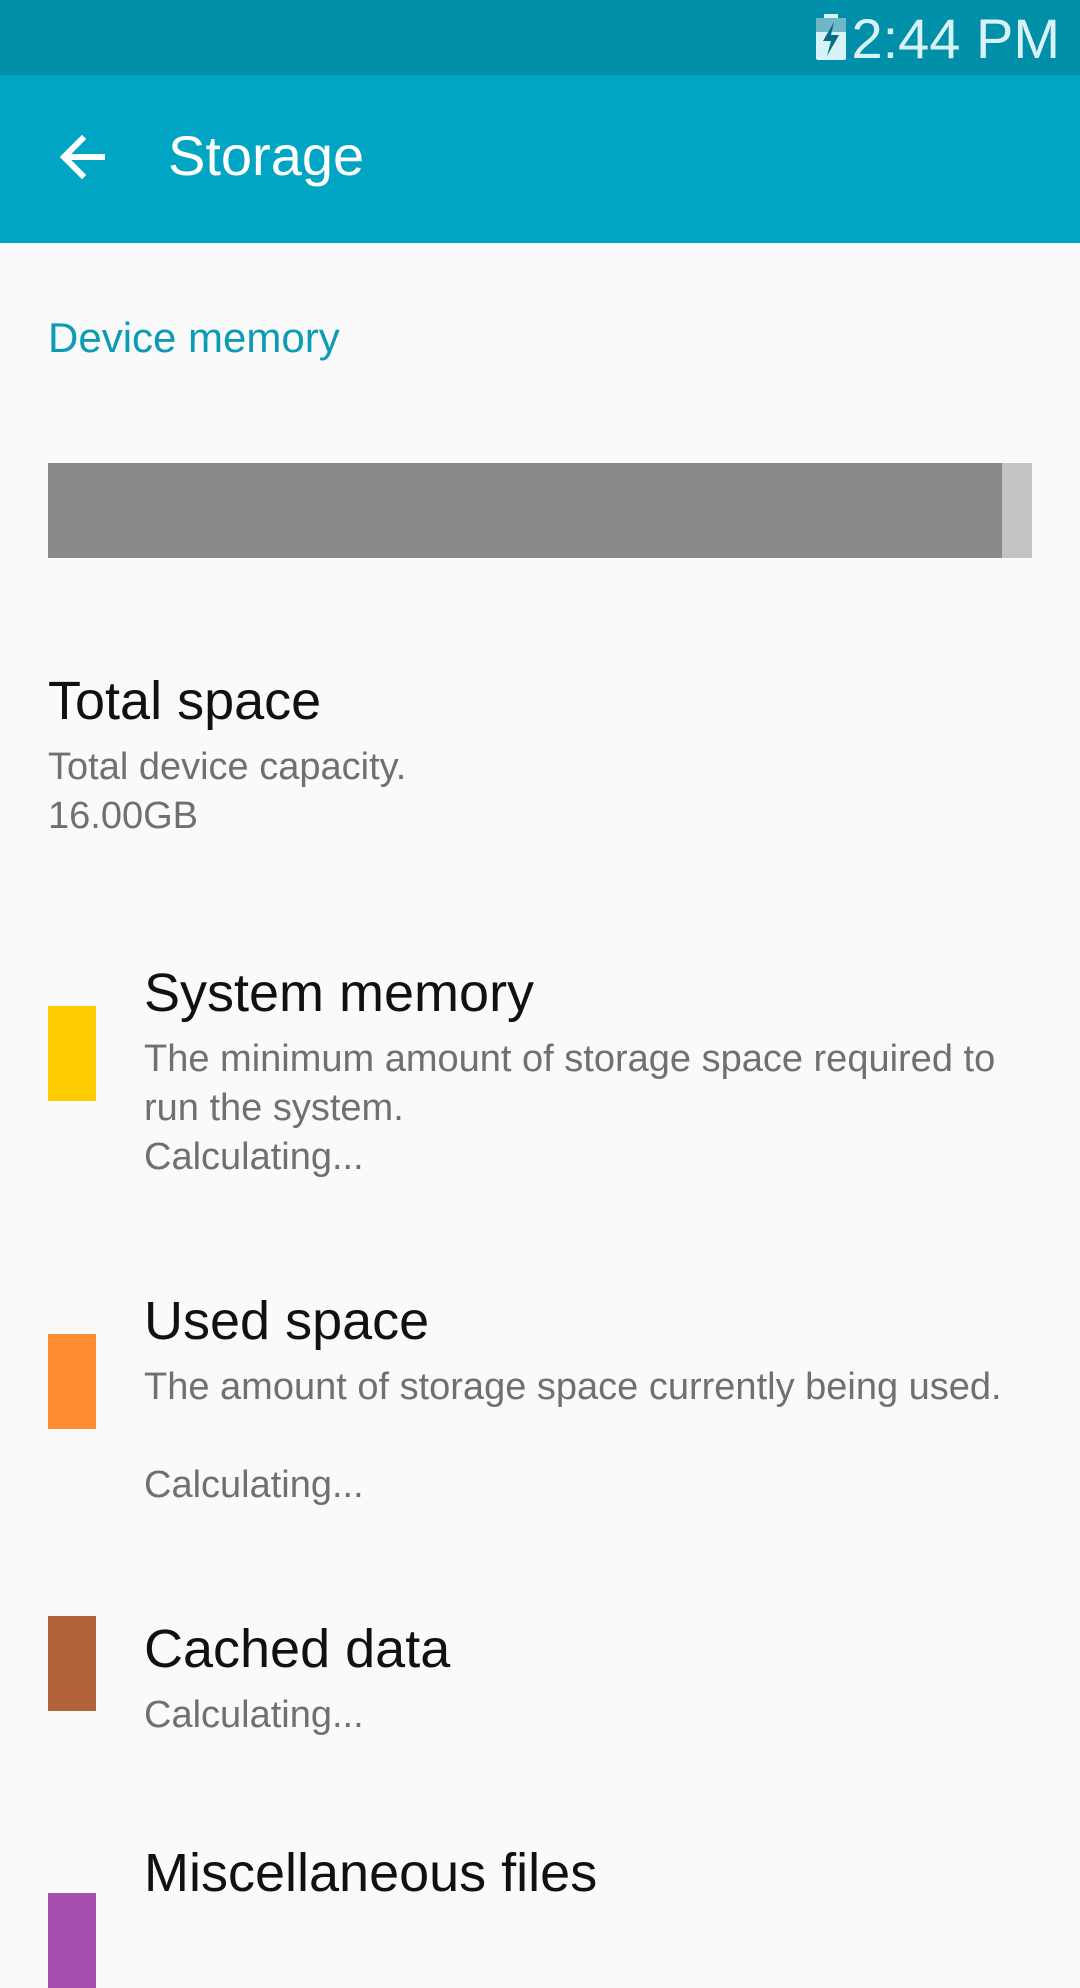  What do you see at coordinates (227, 767) in the screenshot?
I see `total-space-description: Total device capacity.` at bounding box center [227, 767].